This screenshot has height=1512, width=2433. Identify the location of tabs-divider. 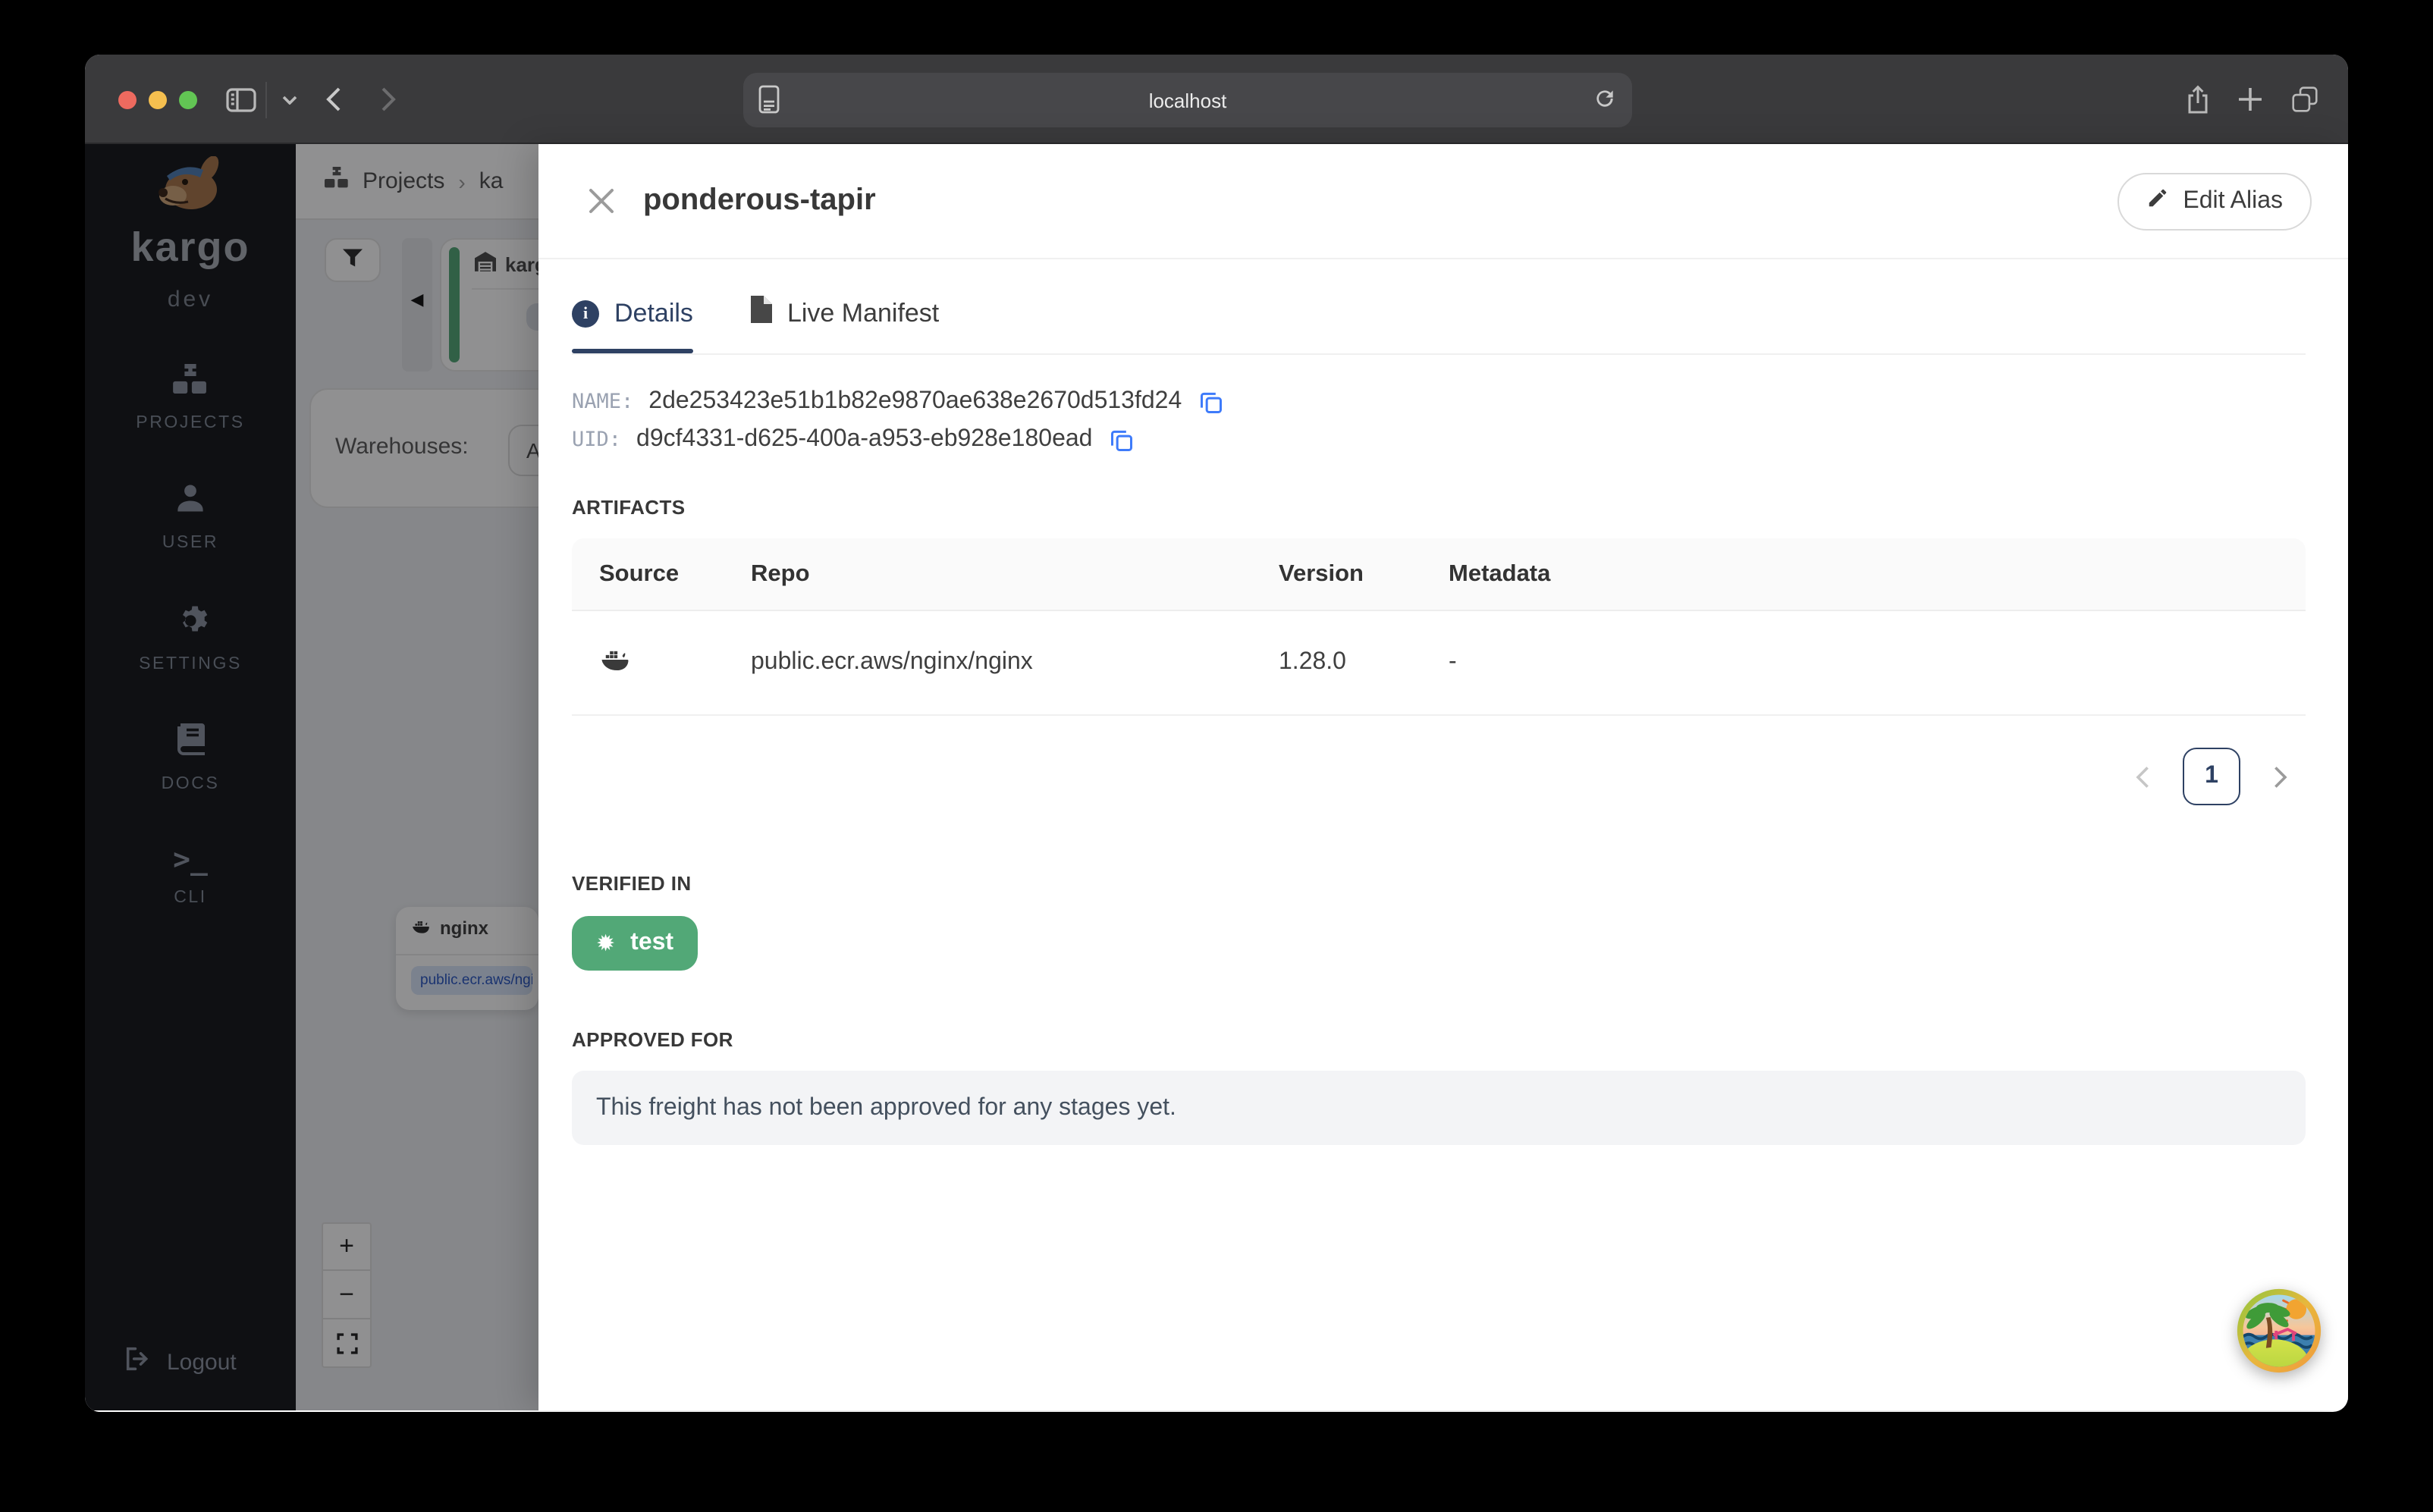
(1439, 354).